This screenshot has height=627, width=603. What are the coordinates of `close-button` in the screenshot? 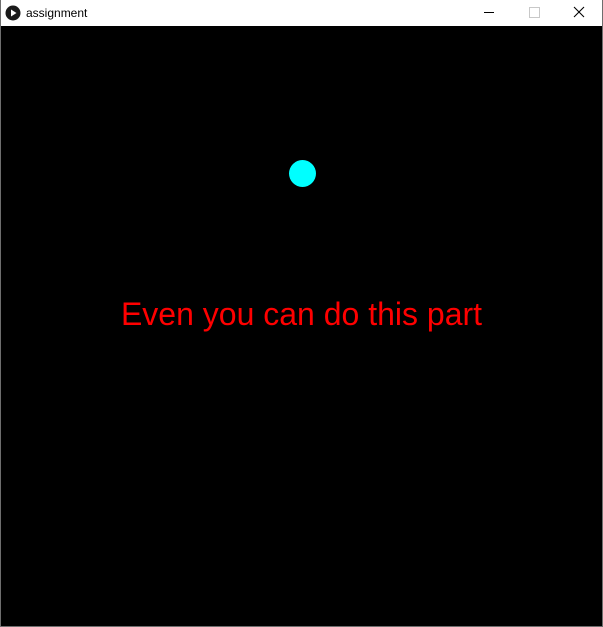 It's located at (579, 13).